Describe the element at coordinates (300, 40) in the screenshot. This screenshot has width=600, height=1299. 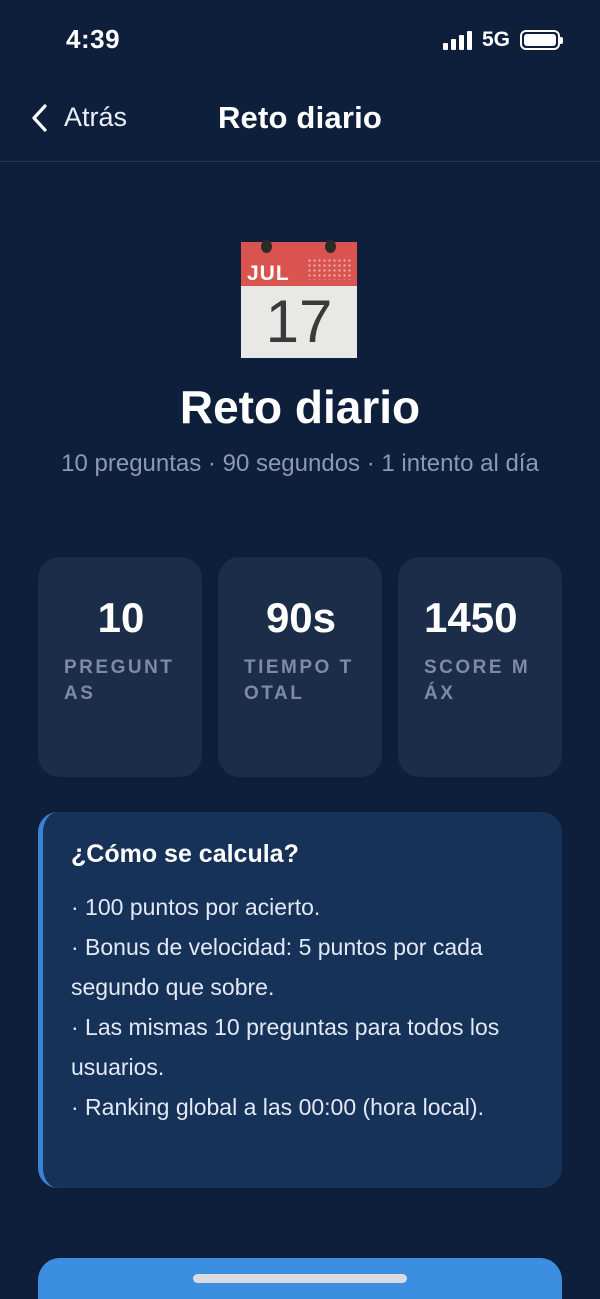
I see `status-bar: 4:39 5G` at that location.